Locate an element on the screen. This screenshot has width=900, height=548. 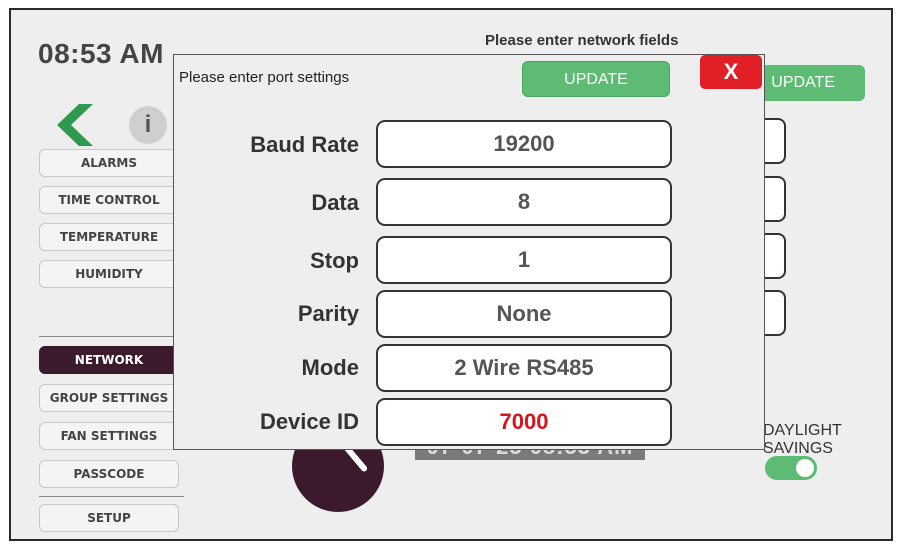
parity-field: None is located at coordinates (524, 314).